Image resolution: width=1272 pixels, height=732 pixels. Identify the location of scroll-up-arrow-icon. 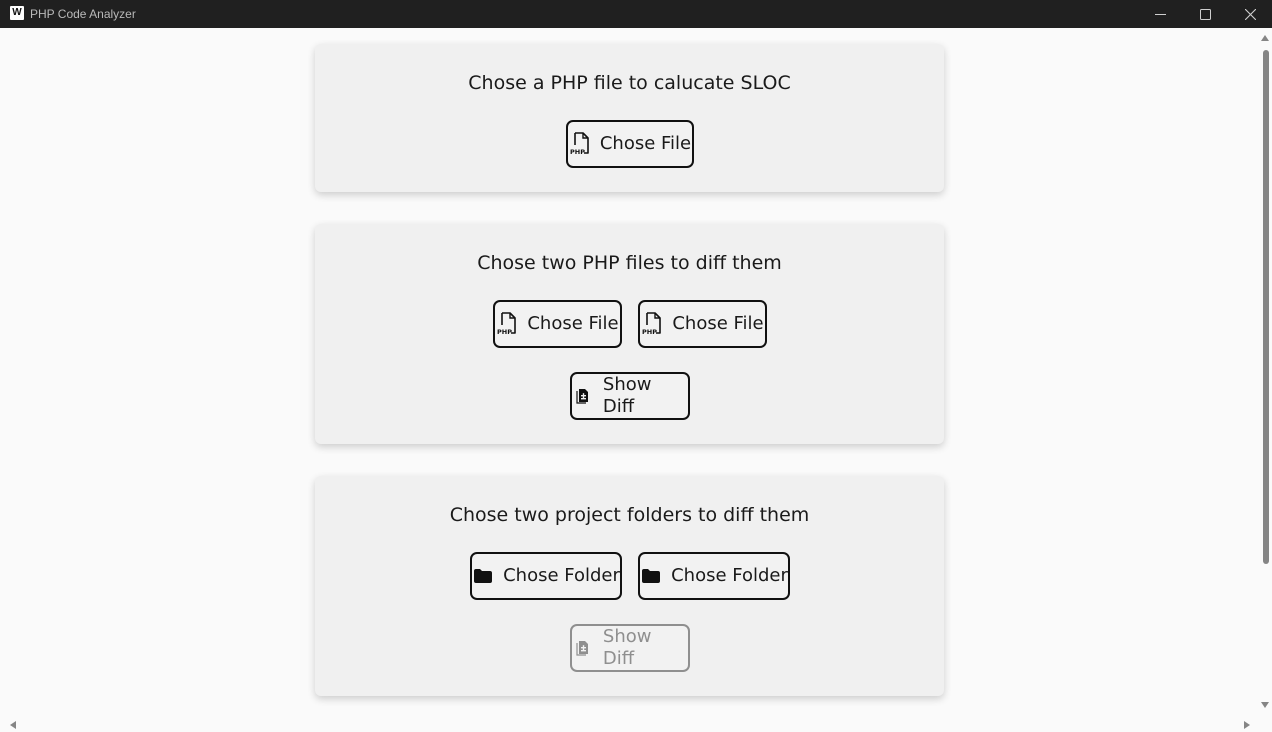
(1265, 38).